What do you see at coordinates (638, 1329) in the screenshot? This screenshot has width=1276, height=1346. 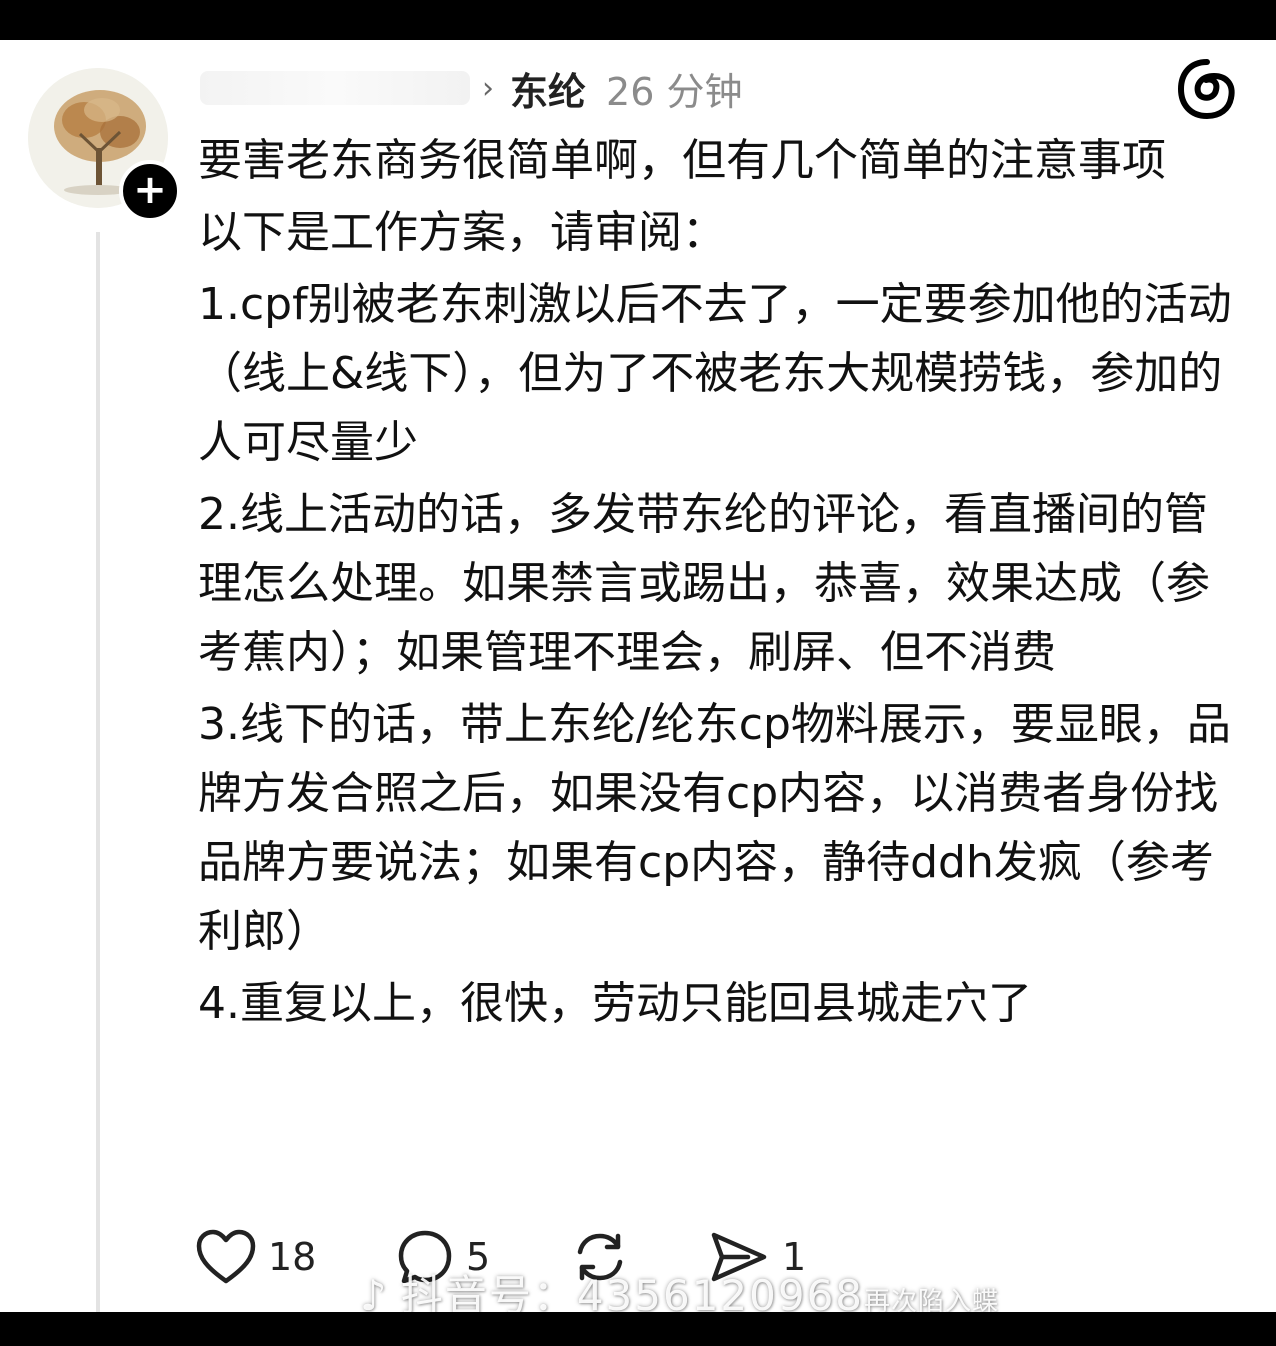 I see `bottom-black-bar` at bounding box center [638, 1329].